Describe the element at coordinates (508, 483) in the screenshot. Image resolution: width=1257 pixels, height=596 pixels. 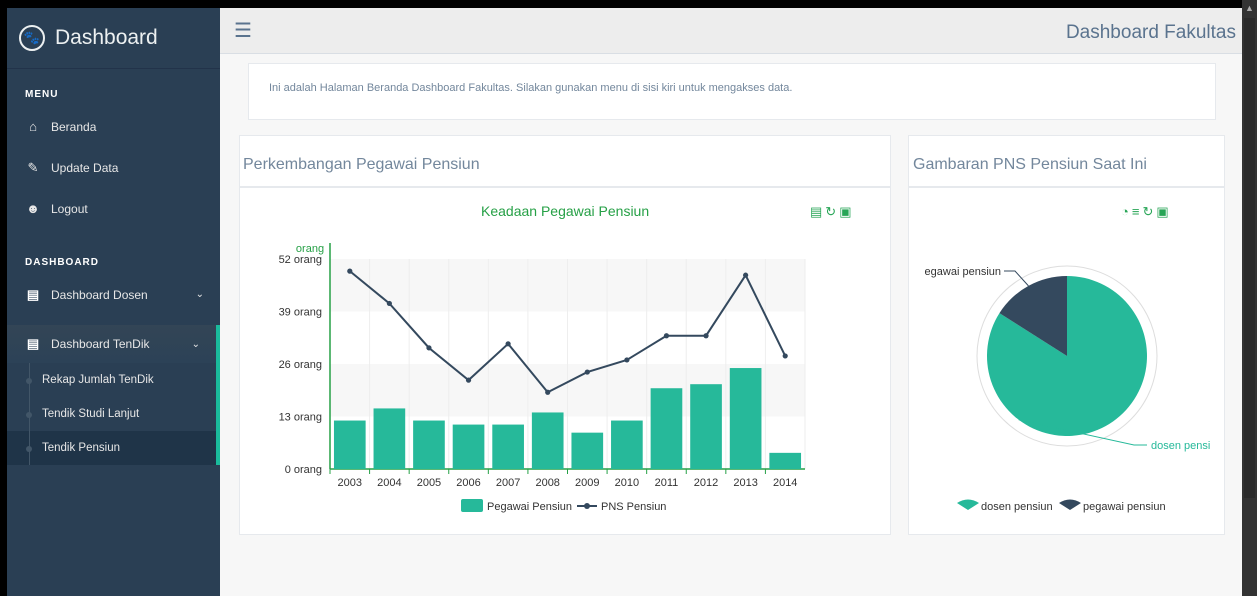
I see `x-tick-label: 2007` at that location.